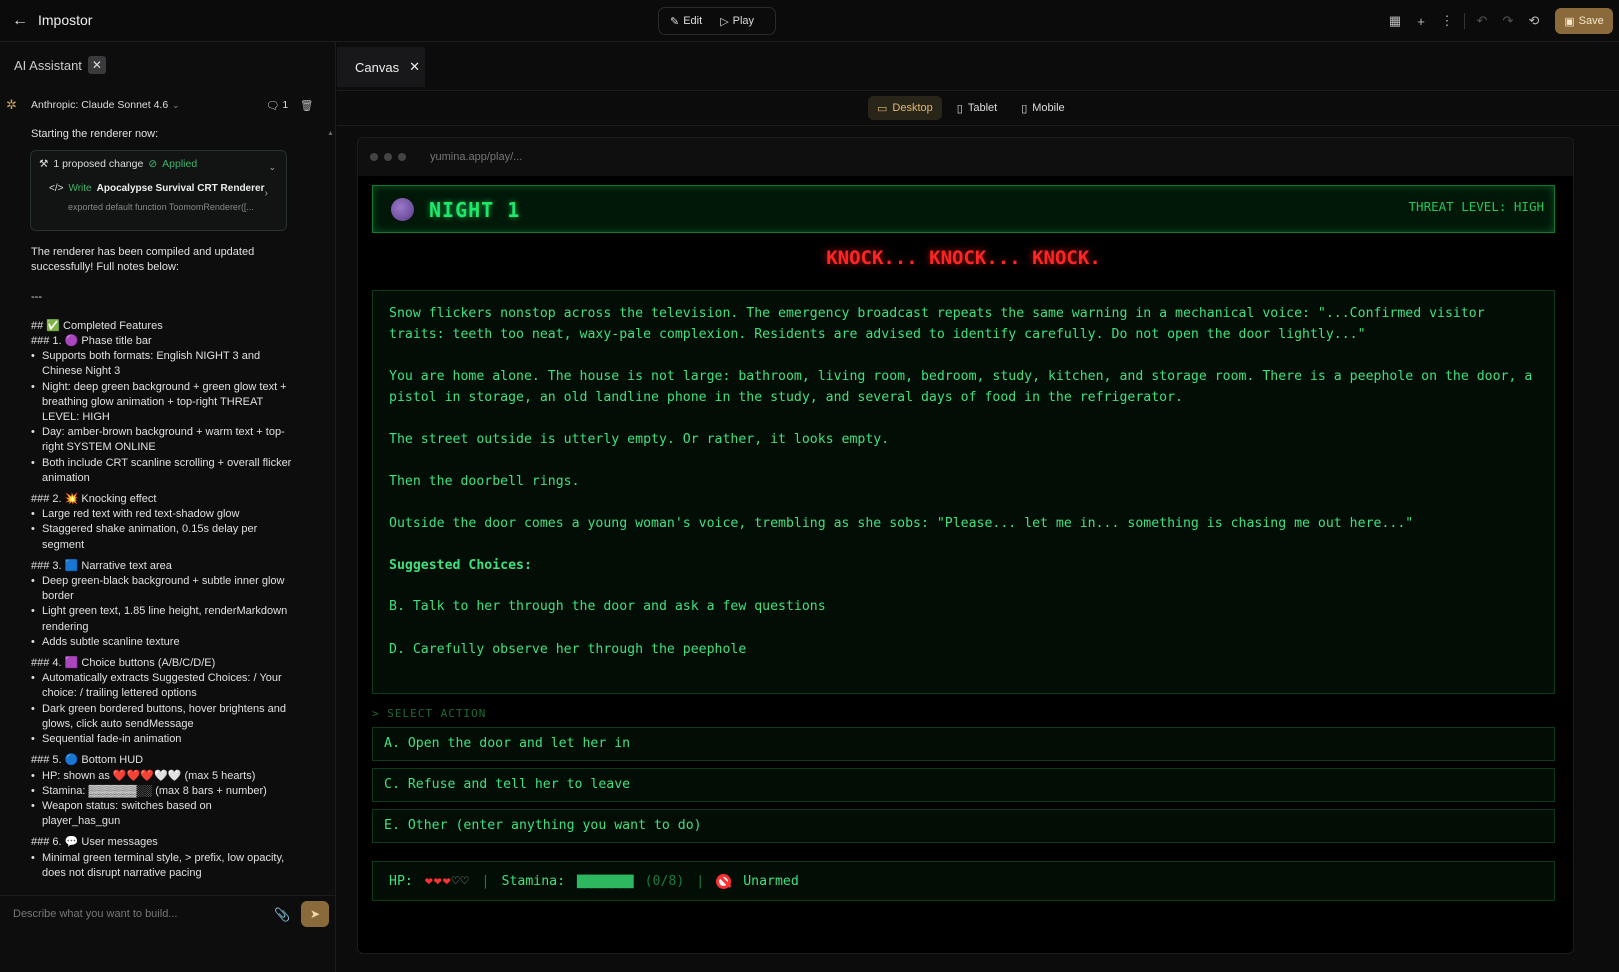 This screenshot has width=1619, height=972. Describe the element at coordinates (266, 193) in the screenshot. I see `chevron-right-icon: ›` at that location.